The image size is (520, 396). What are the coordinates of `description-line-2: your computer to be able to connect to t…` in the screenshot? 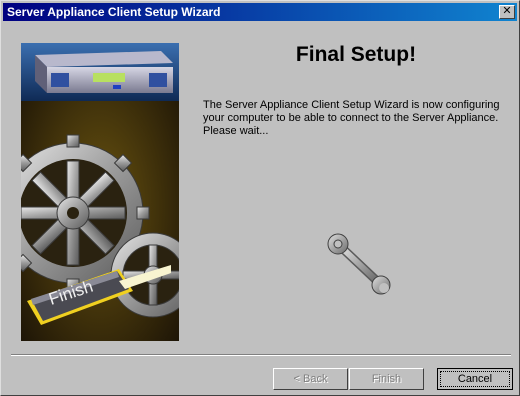 It's located at (351, 118).